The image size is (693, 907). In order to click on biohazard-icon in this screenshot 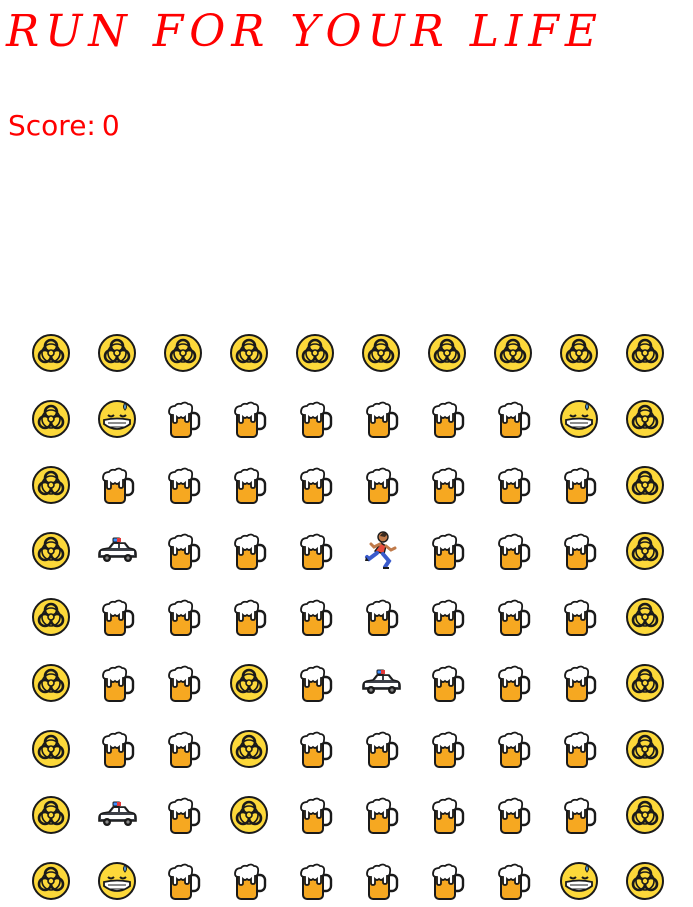, I will do `click(579, 353)`.